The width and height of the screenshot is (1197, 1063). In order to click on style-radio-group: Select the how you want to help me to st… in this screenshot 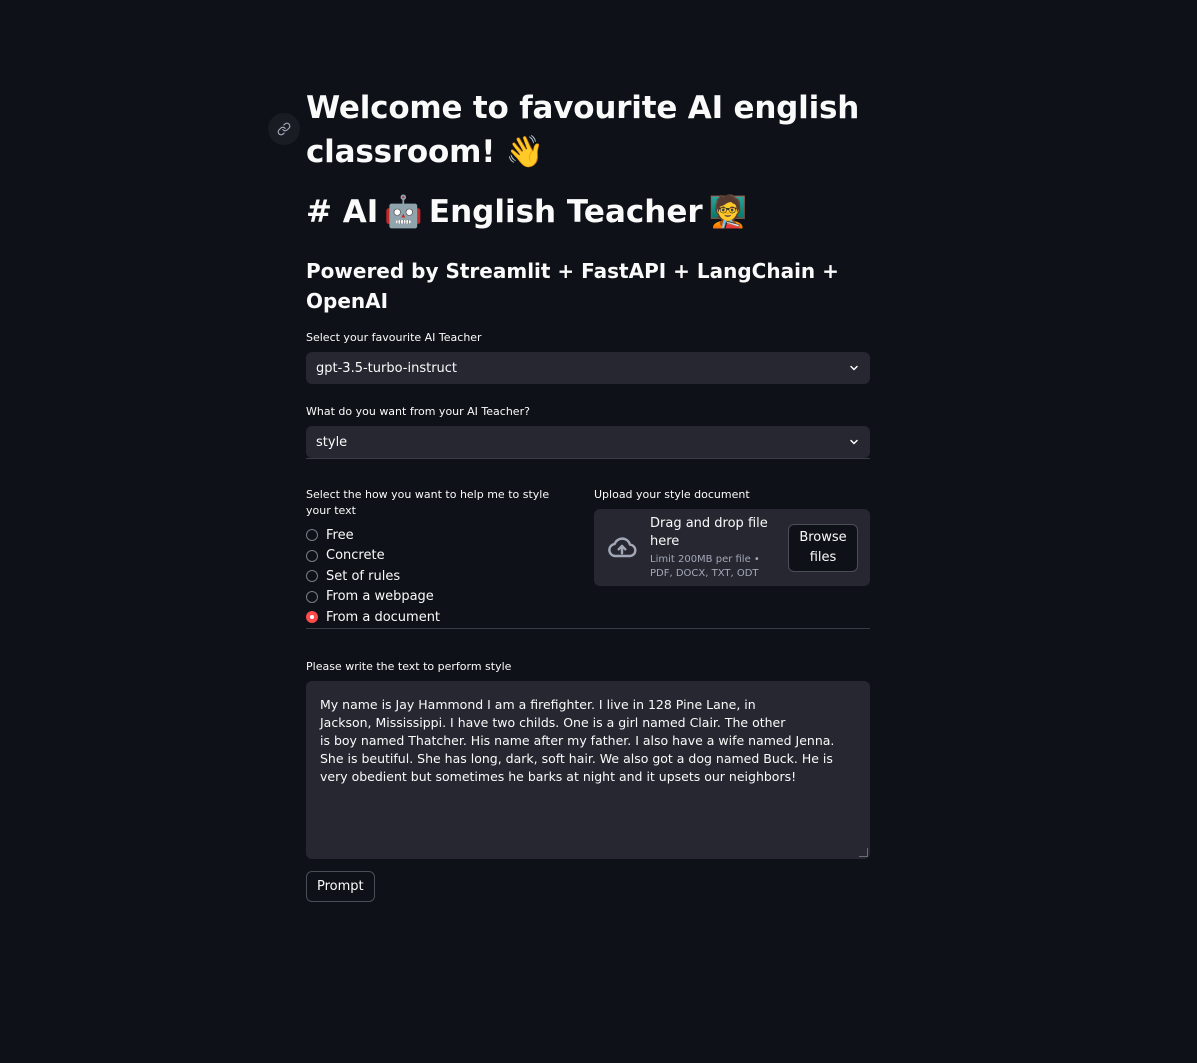, I will do `click(429, 557)`.